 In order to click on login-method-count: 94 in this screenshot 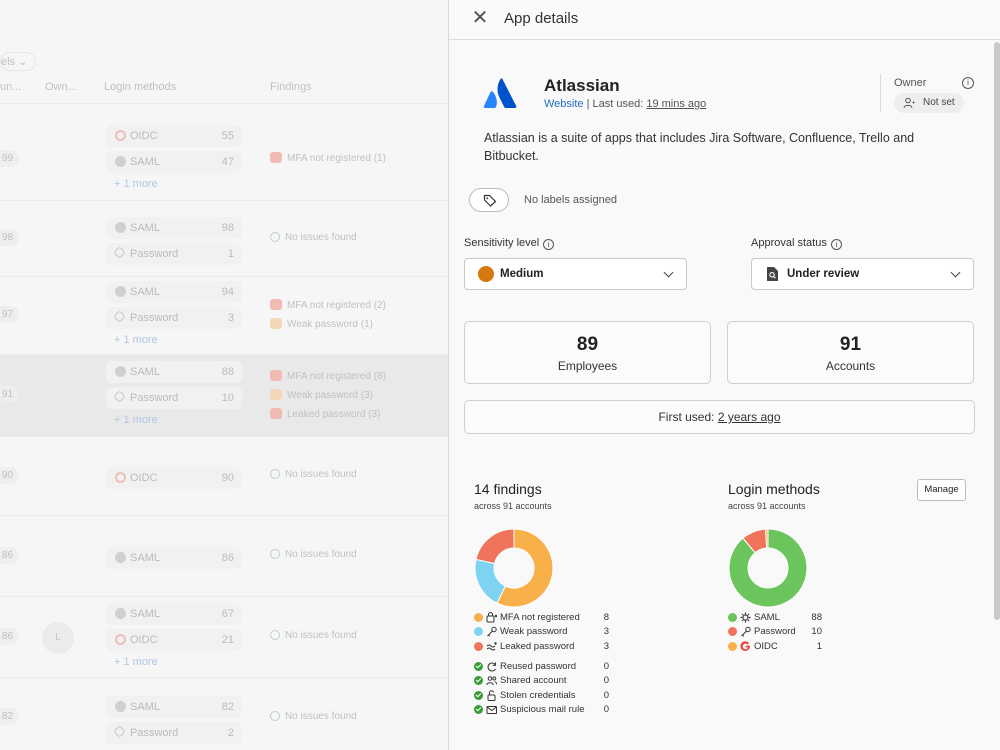, I will do `click(227, 292)`.